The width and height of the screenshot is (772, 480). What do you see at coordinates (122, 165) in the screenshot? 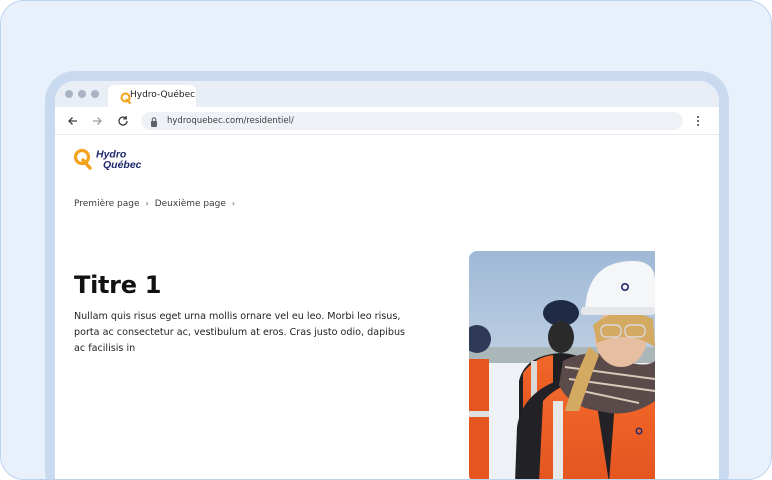
I see `logo-text-quebec: Québec` at bounding box center [122, 165].